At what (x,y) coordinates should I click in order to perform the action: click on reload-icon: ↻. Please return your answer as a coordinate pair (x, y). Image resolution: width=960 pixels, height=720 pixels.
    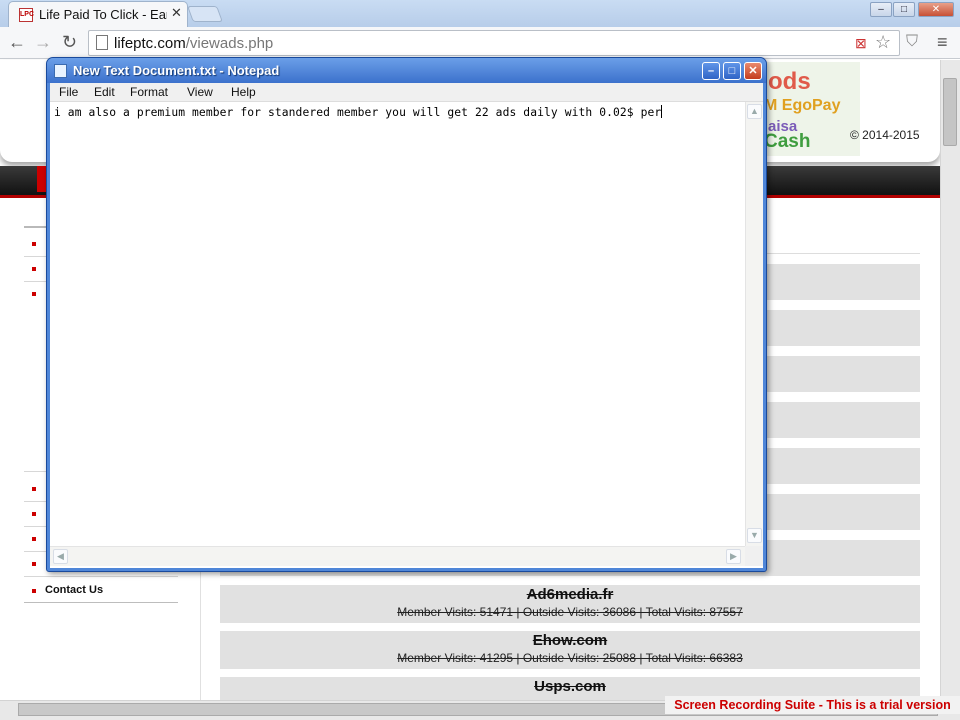
    Looking at the image, I should click on (69, 42).